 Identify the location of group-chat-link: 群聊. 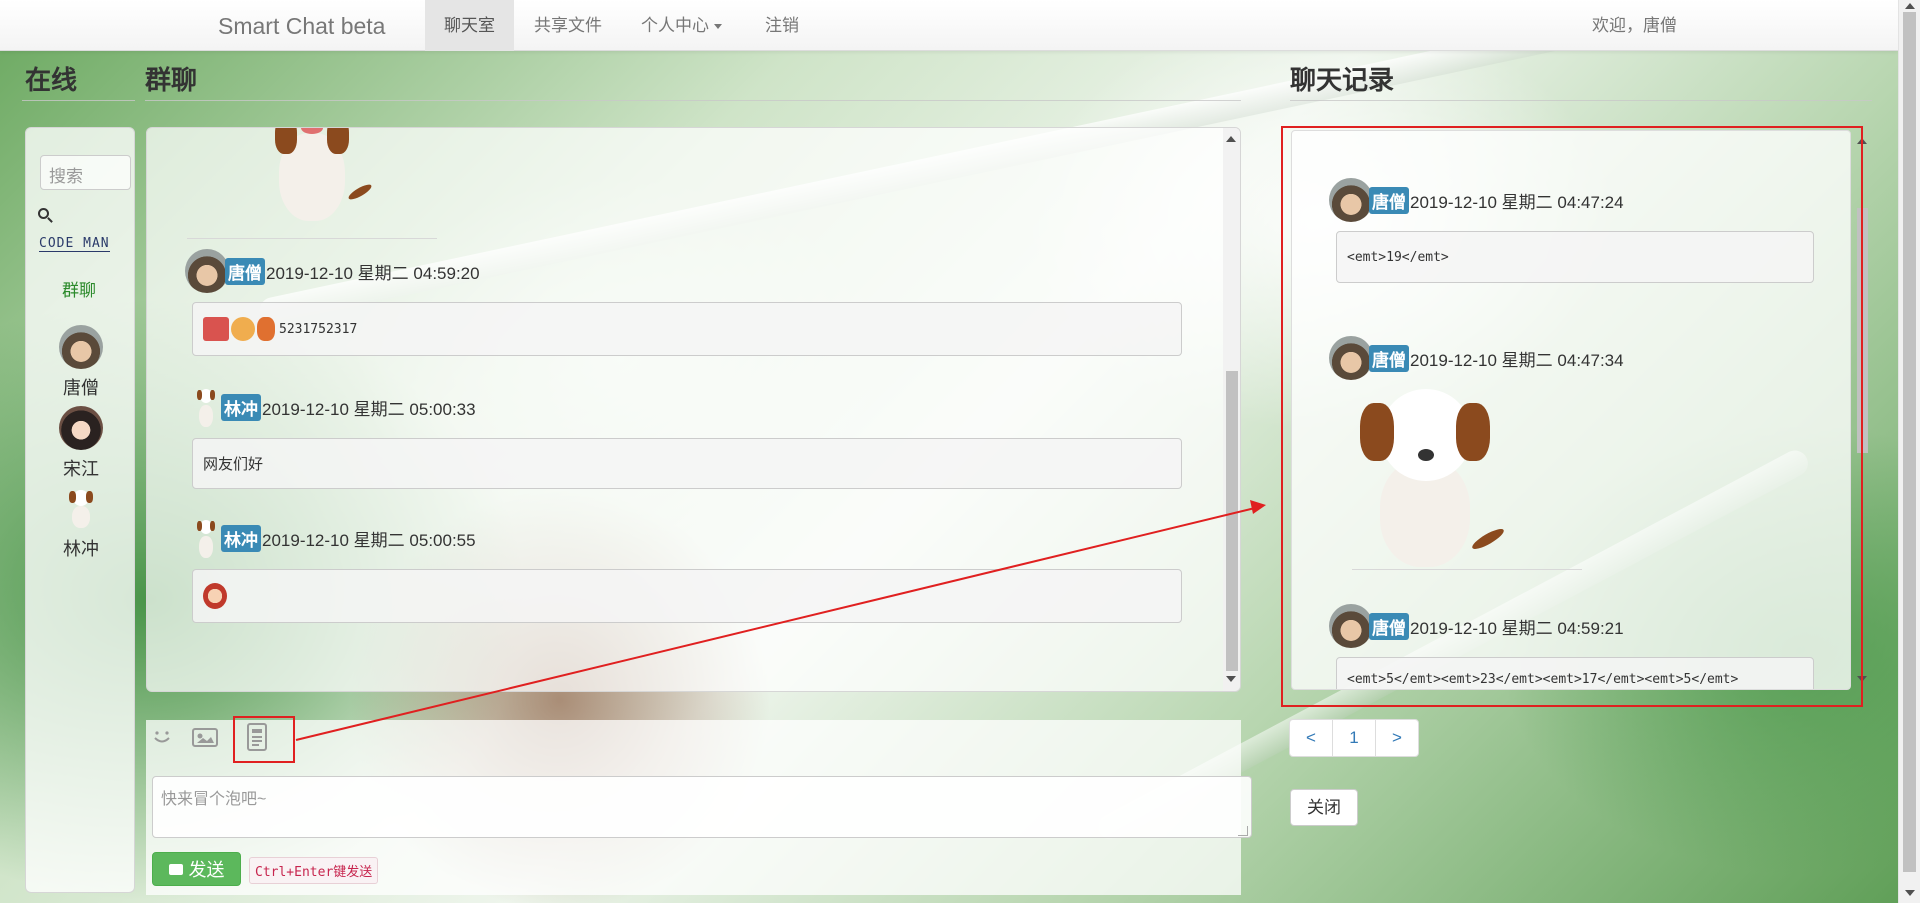
(79, 288).